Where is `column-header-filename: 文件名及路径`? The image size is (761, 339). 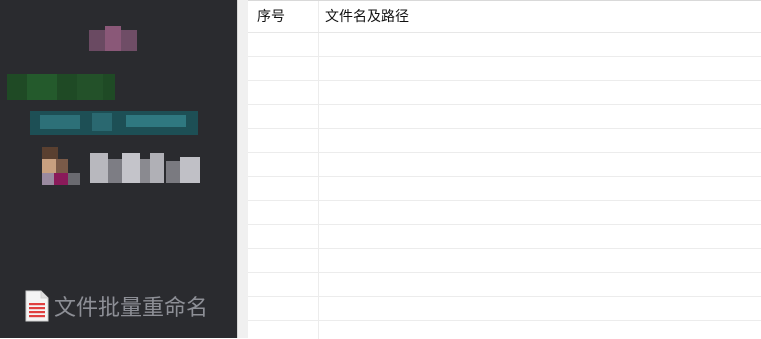 column-header-filename: 文件名及路径 is located at coordinates (367, 16).